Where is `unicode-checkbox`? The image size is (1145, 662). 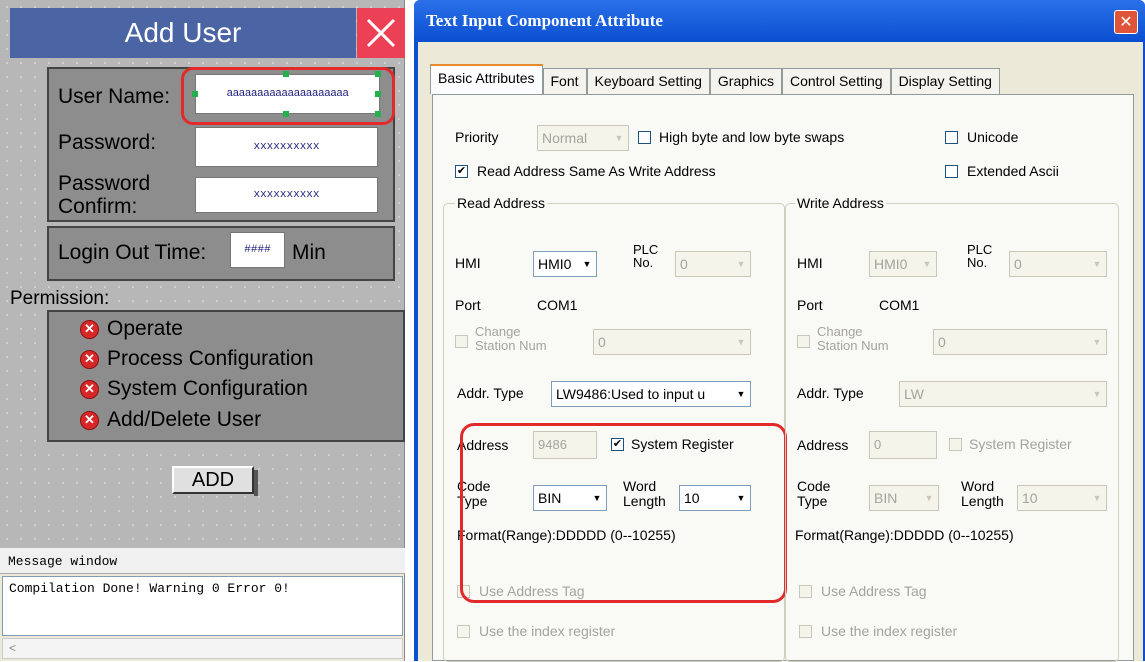 unicode-checkbox is located at coordinates (951, 137).